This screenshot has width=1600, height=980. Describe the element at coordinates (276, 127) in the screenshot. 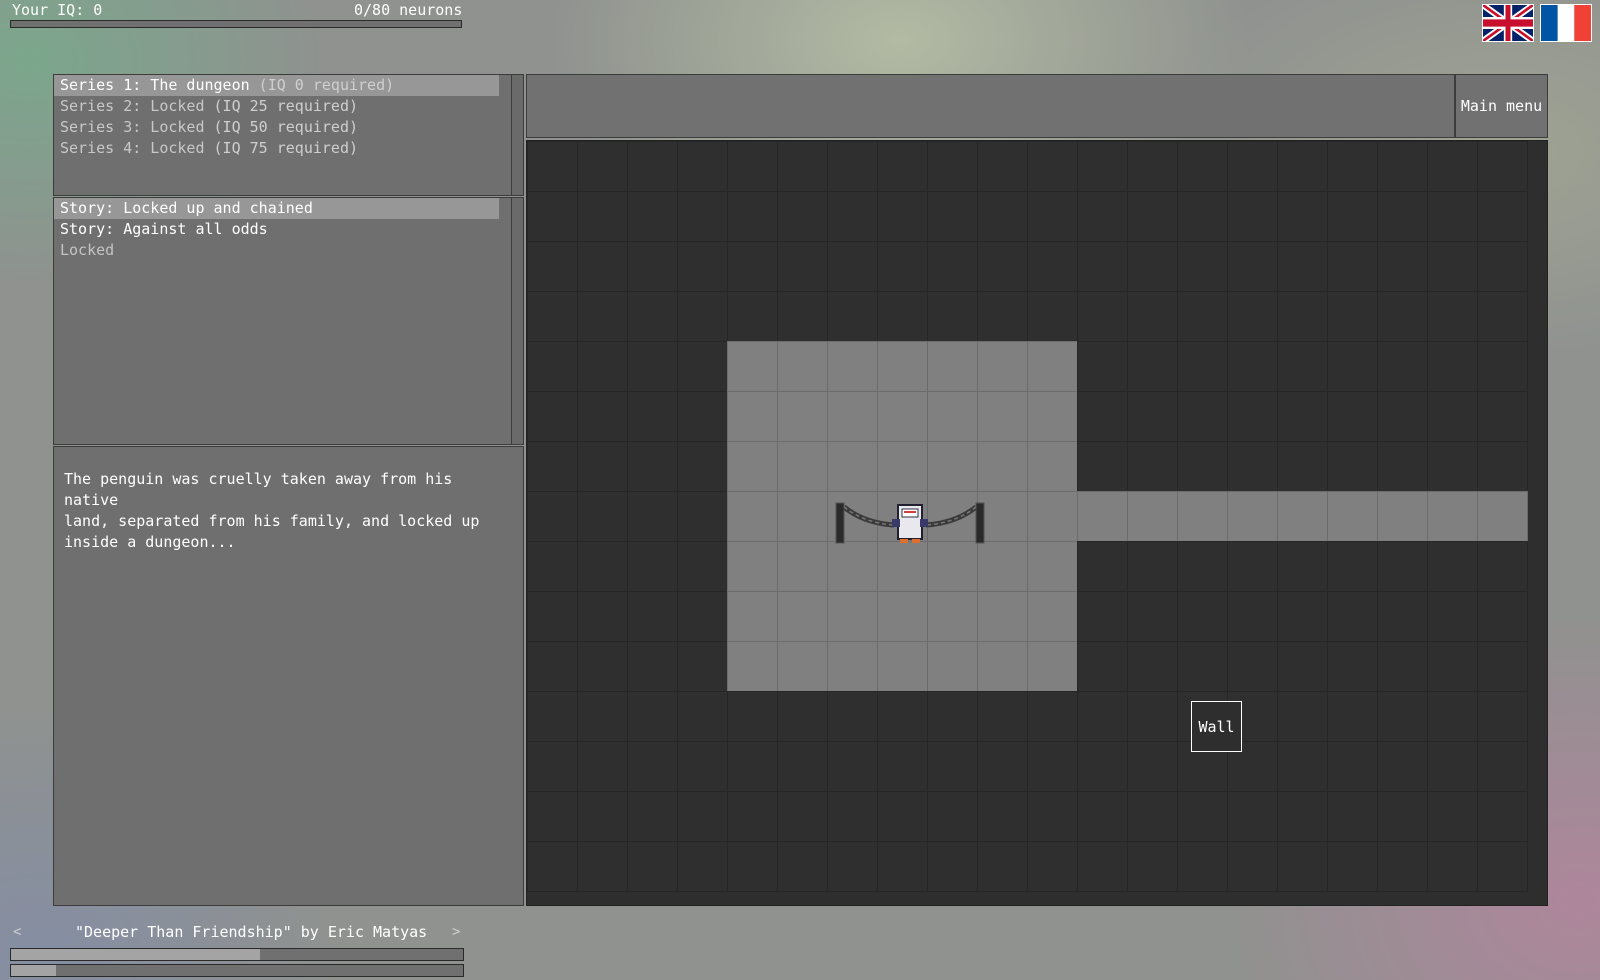

I see `series-item: Series 3: Locked (IQ 50 required)` at that location.